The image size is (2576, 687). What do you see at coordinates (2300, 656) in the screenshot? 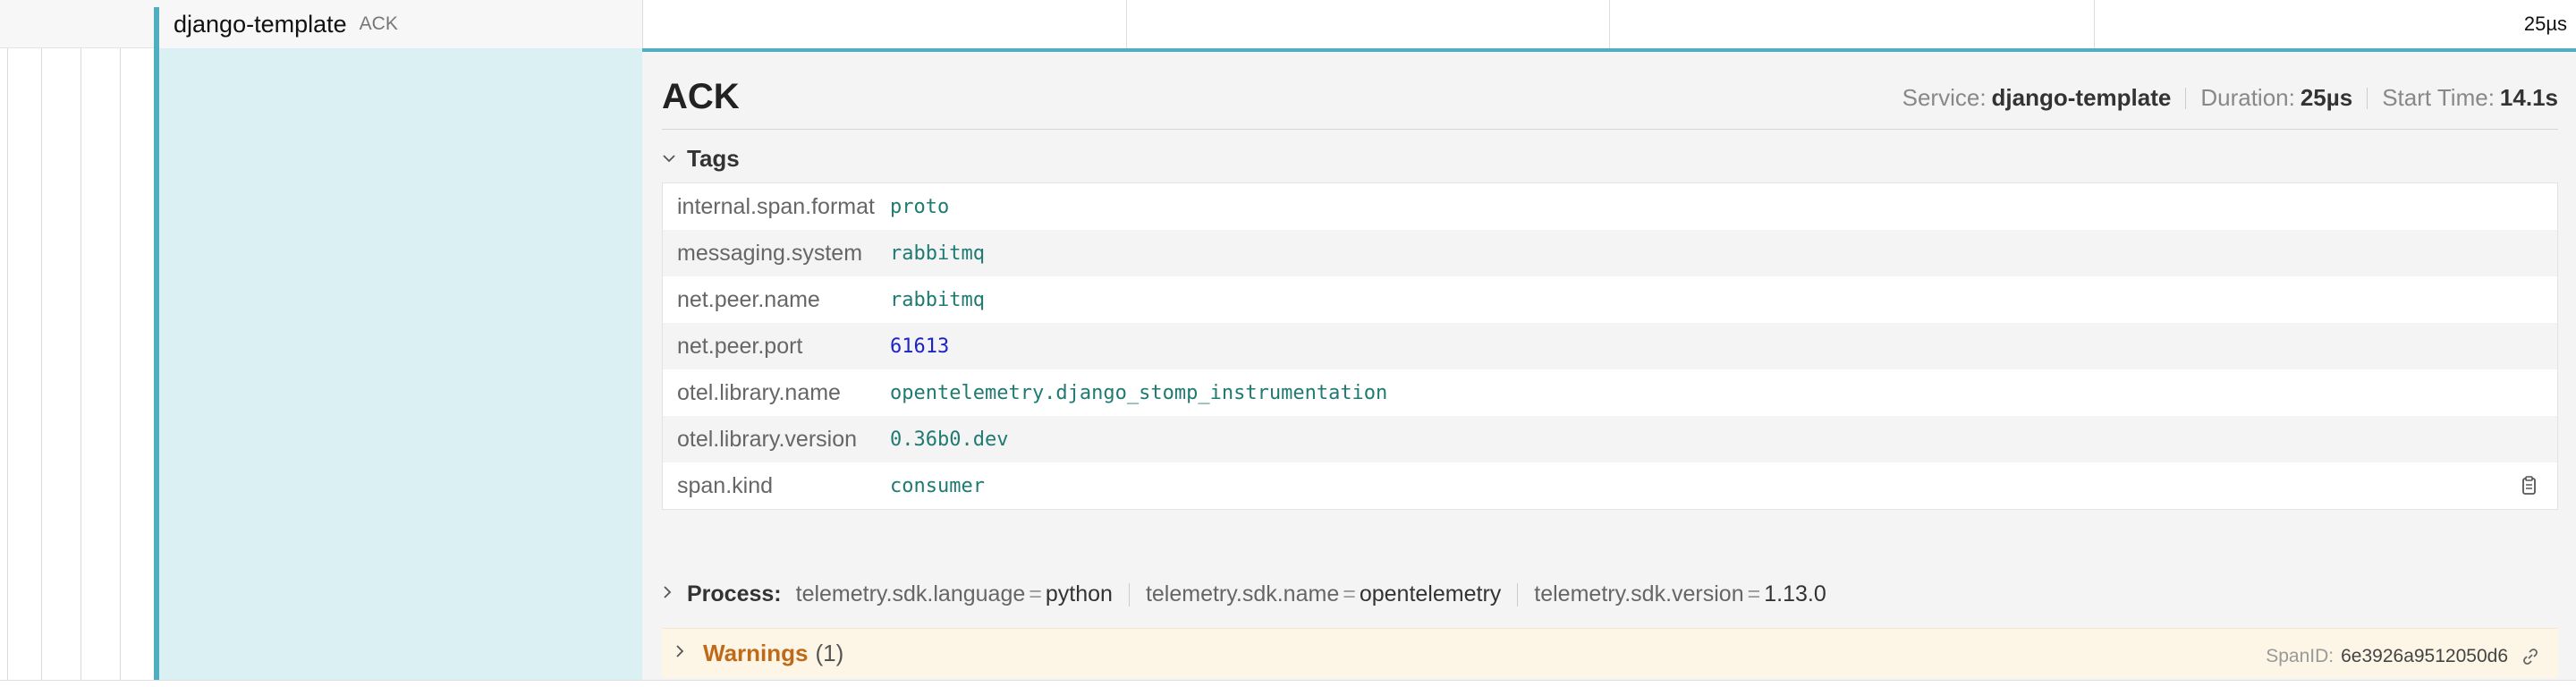
I see `span-id-label: SpanID:` at bounding box center [2300, 656].